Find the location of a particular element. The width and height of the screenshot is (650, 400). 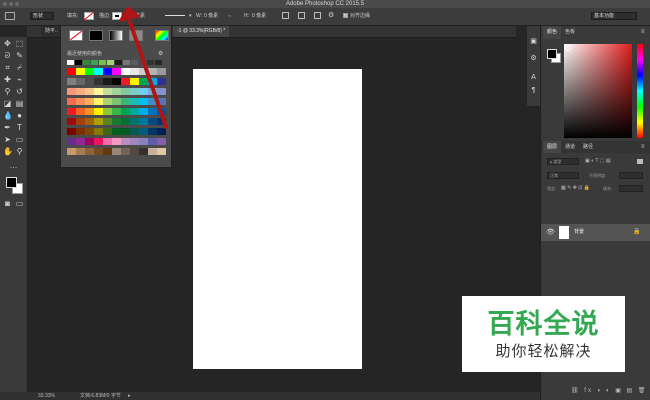

tab-paths: 路径 is located at coordinates (588, 147).